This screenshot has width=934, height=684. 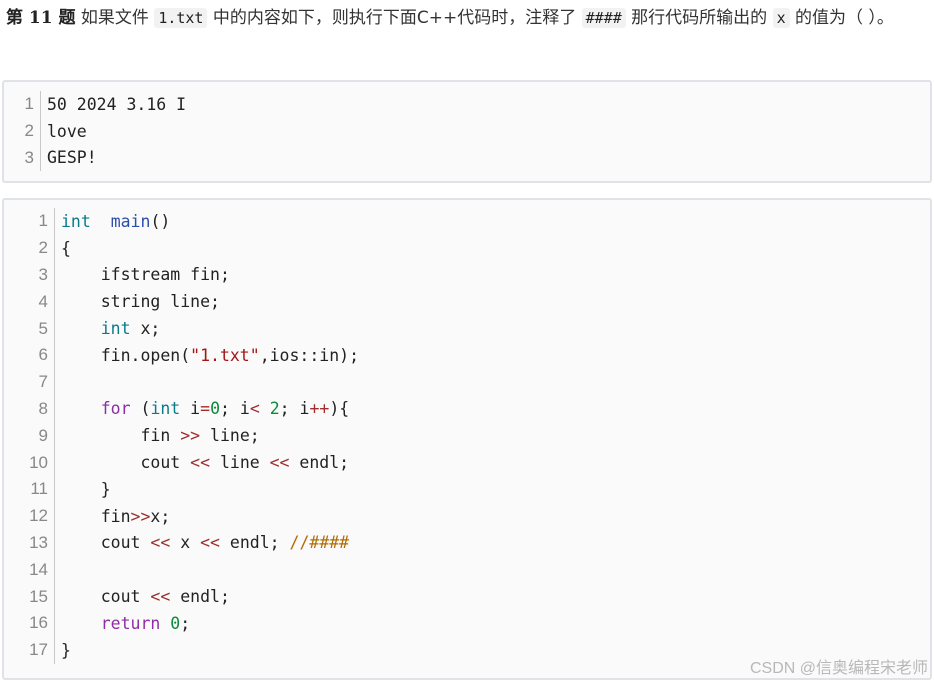 What do you see at coordinates (41, 18) in the screenshot?
I see `question-number: 第 11 题` at bounding box center [41, 18].